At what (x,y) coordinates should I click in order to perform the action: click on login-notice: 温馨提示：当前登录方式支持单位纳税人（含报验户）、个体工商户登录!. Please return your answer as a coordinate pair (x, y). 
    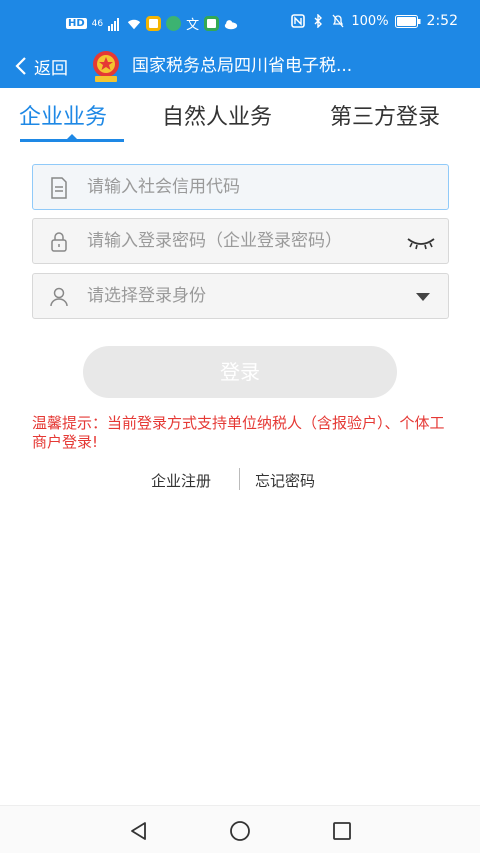
    Looking at the image, I should click on (238, 432).